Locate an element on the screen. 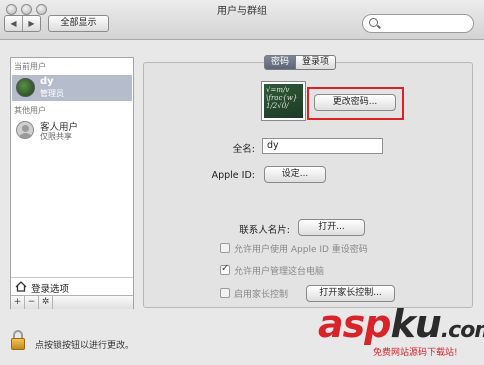 The image size is (484, 365). tab-bar: 密码 登录项 is located at coordinates (300, 62).